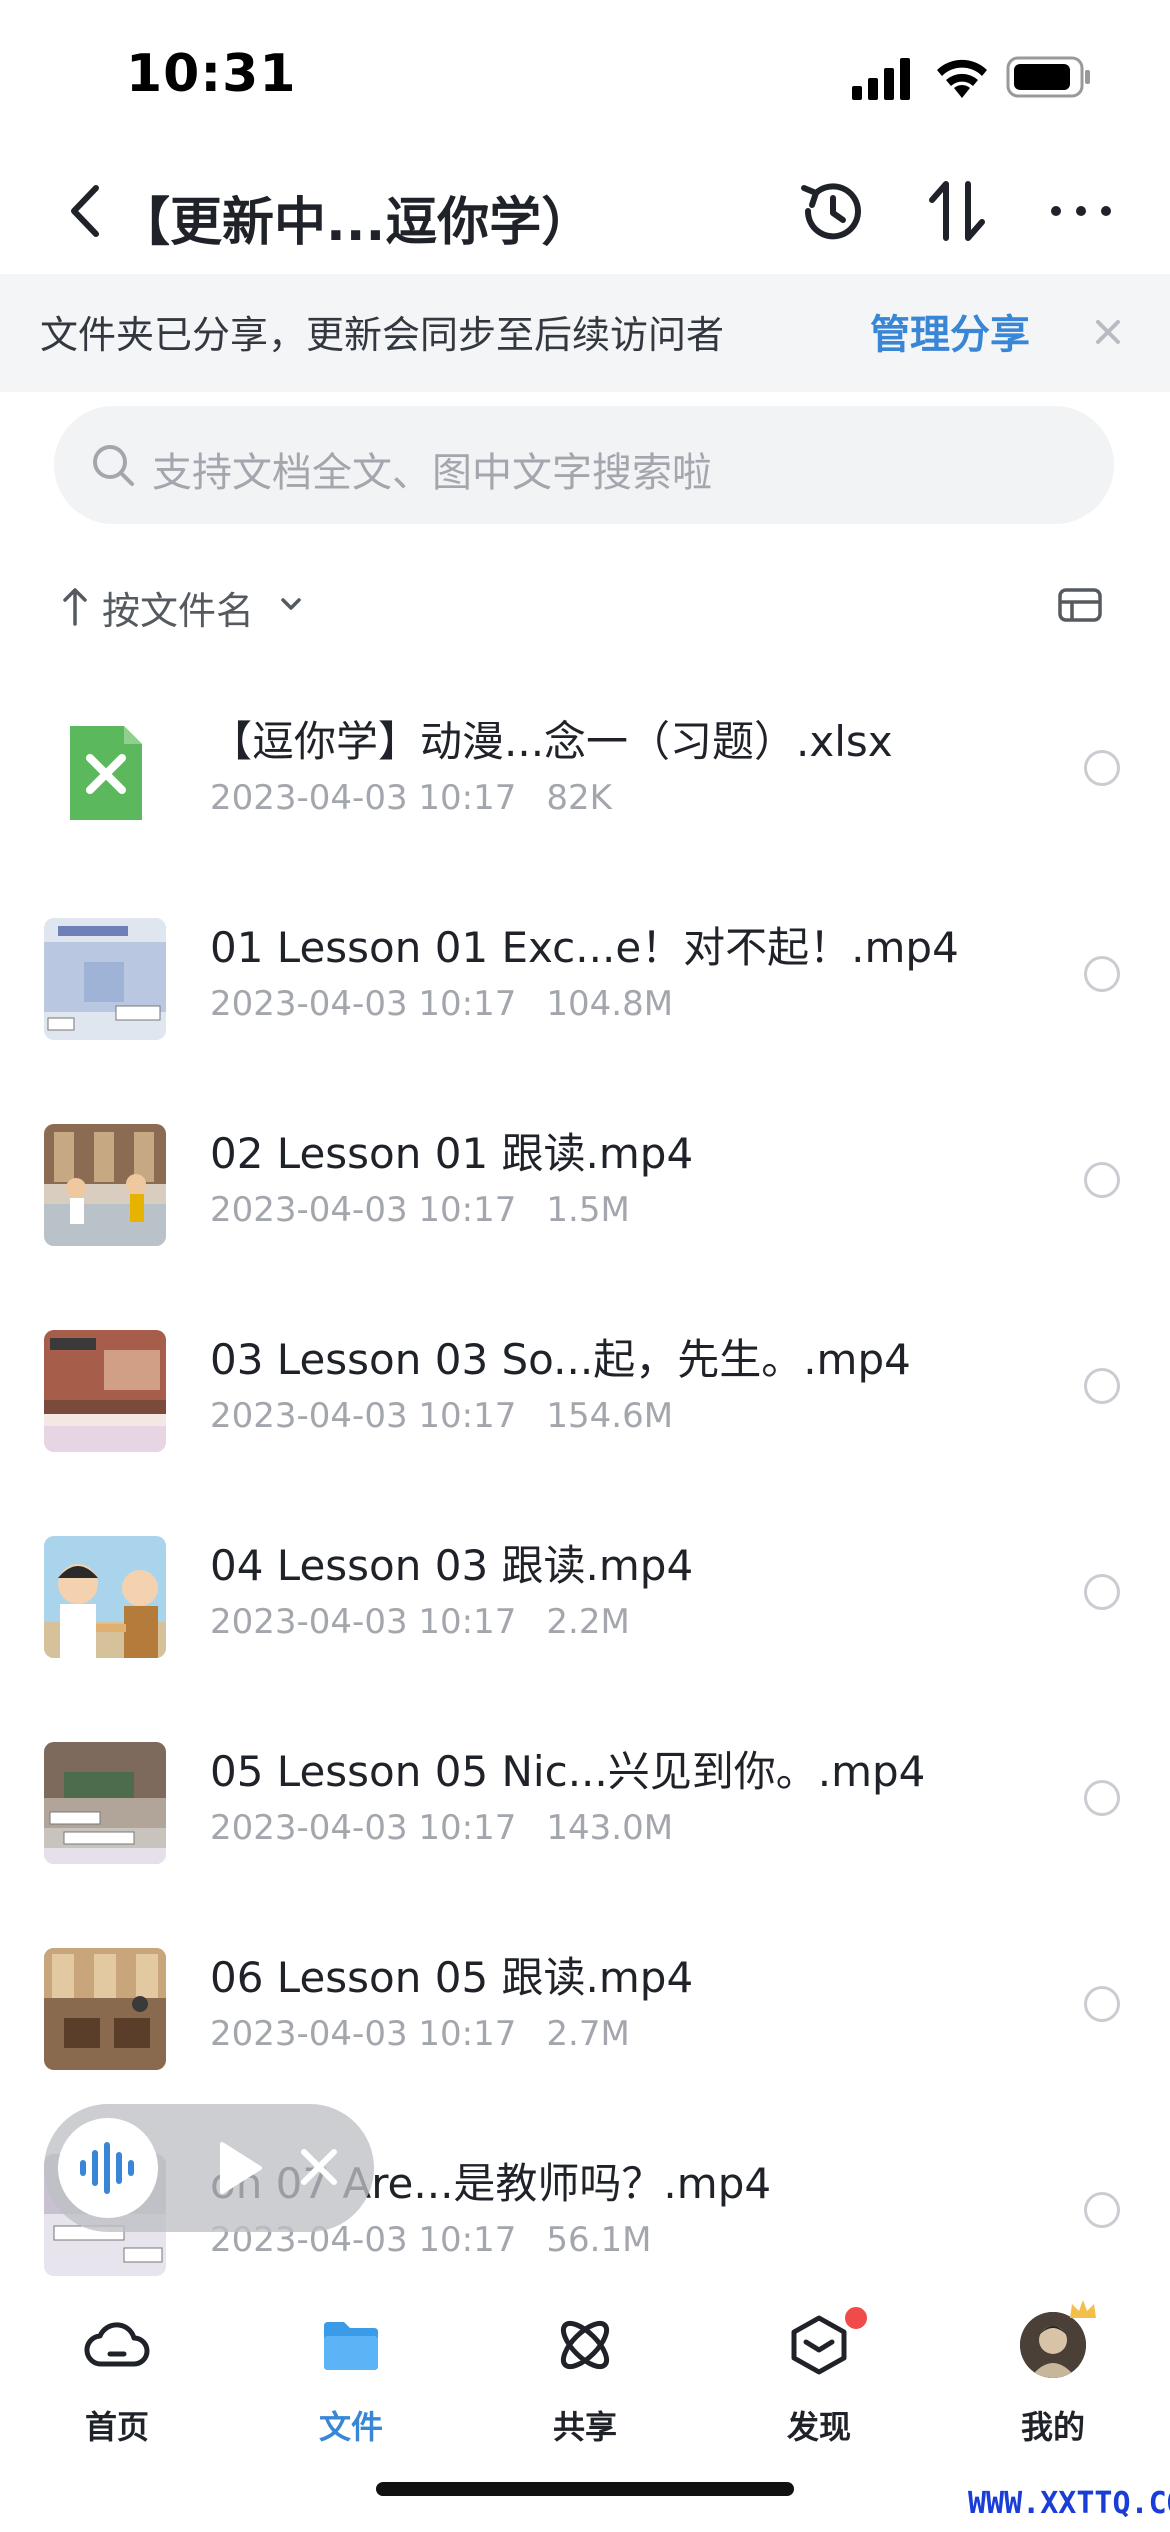  I want to click on tab-mine: 我的, so click(1053, 2377).